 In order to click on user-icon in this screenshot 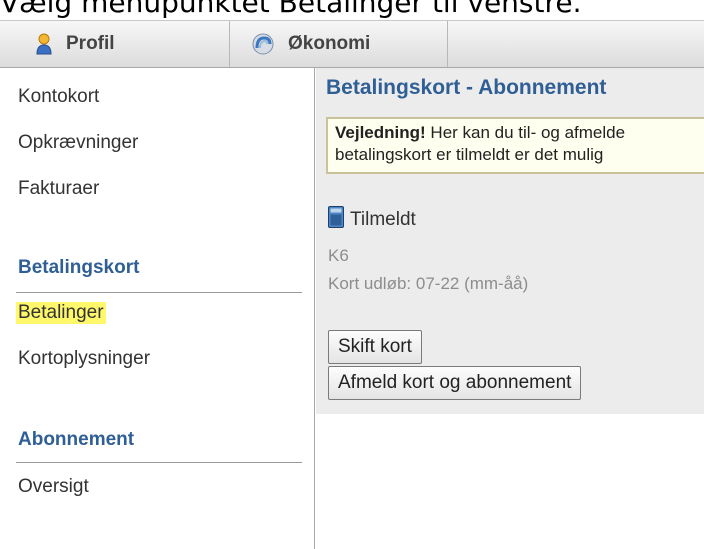, I will do `click(44, 44)`.